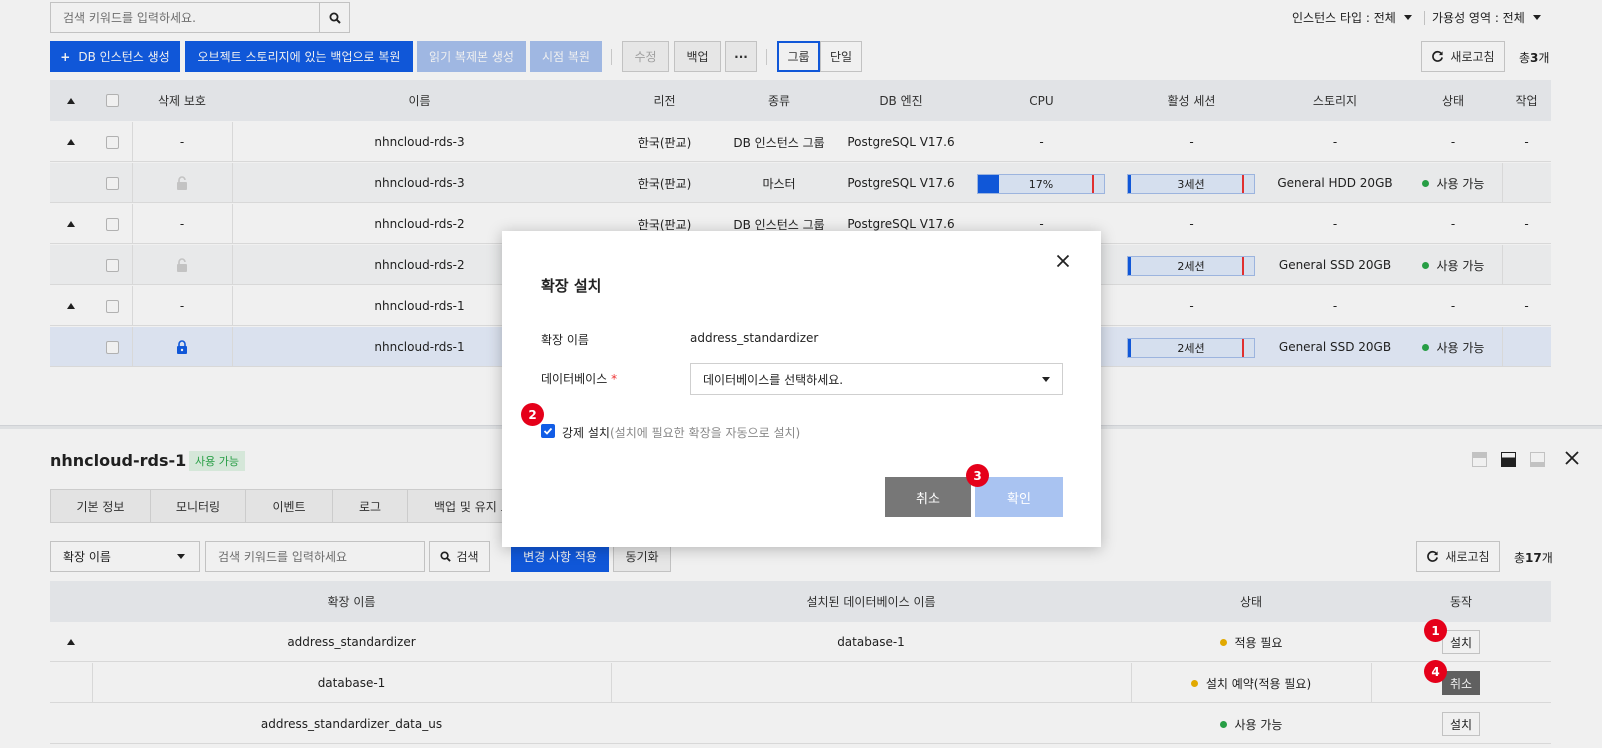 This screenshot has height=748, width=1602. What do you see at coordinates (1435, 630) in the screenshot?
I see `step-badge: 1` at bounding box center [1435, 630].